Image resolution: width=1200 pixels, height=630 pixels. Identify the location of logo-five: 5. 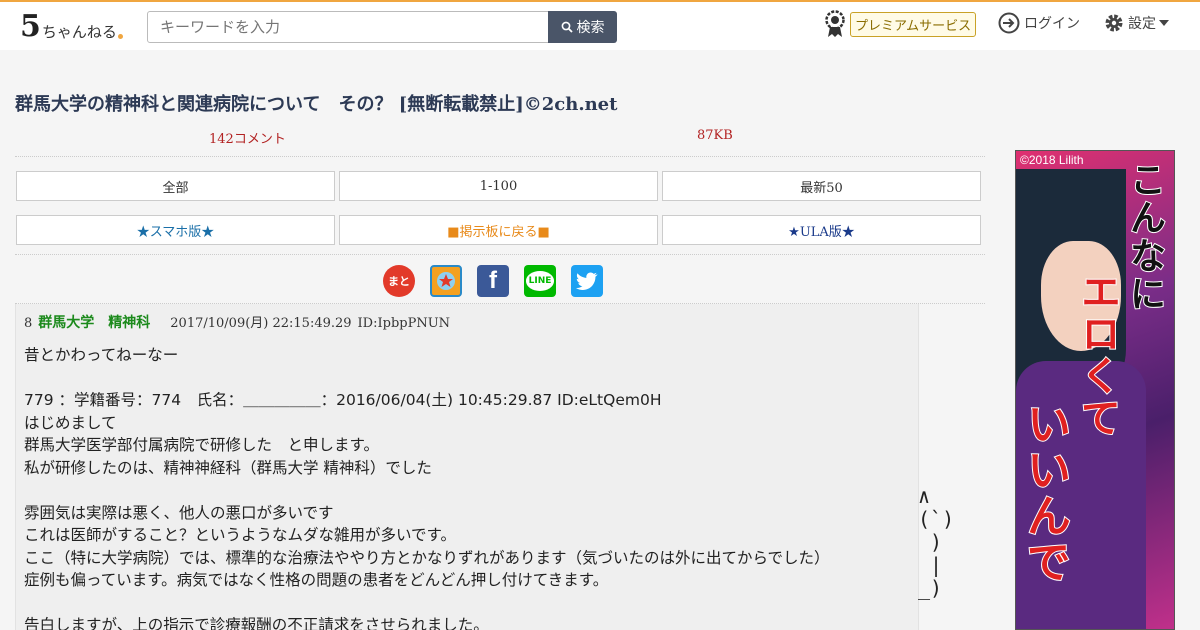
(30, 26).